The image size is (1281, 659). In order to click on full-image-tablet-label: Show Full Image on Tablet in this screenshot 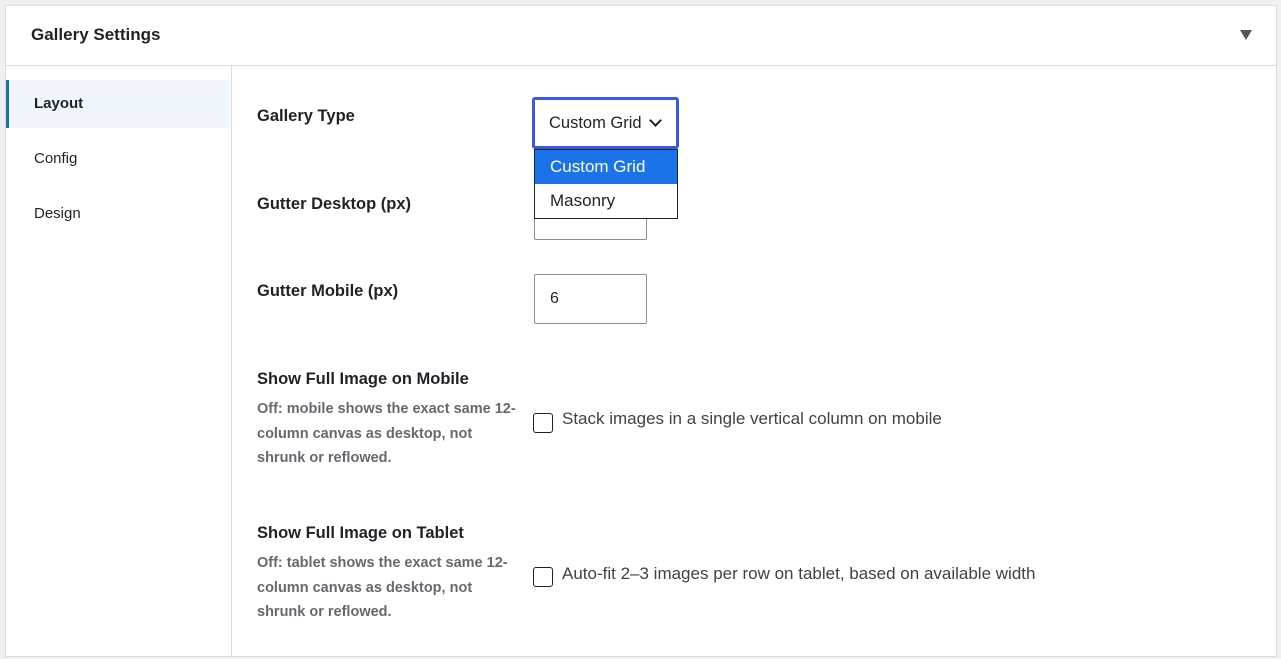, I will do `click(360, 533)`.